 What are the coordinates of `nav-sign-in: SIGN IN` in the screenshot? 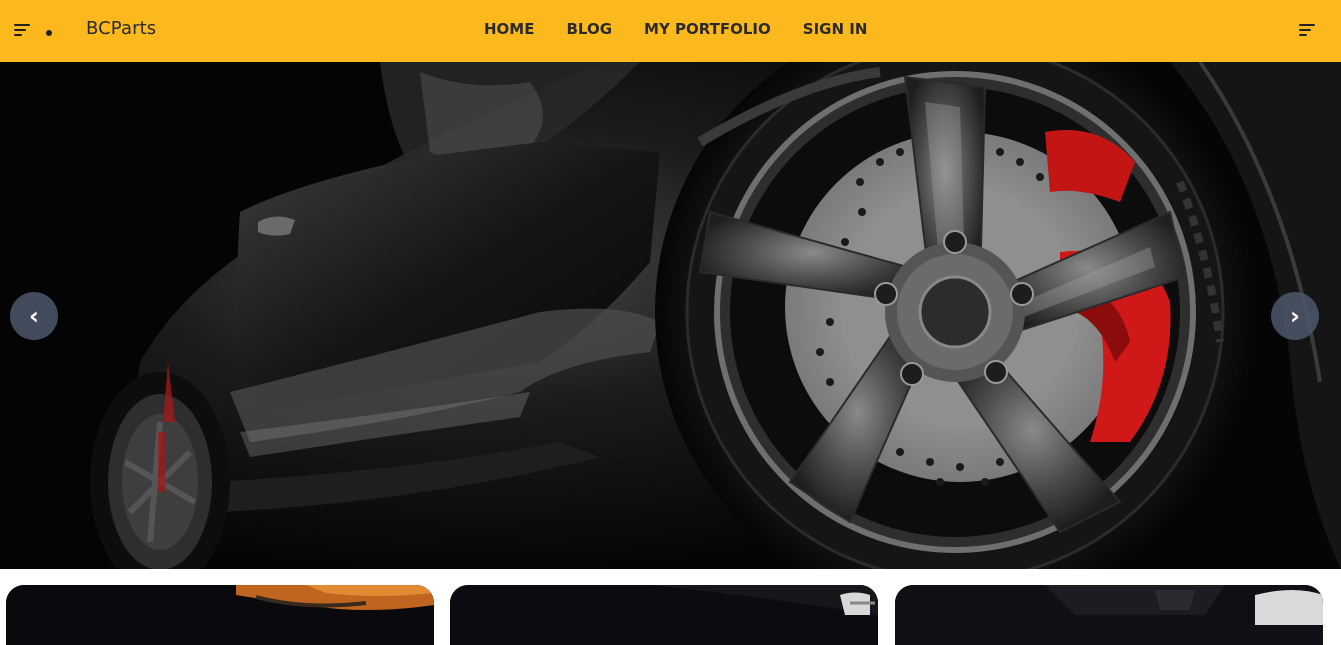 It's located at (835, 29).